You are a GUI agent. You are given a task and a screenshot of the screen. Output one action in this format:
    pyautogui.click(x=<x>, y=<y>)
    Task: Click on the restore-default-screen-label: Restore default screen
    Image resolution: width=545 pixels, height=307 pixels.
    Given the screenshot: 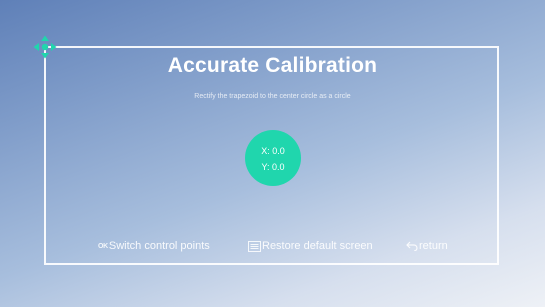 What is the action you would take?
    pyautogui.click(x=317, y=246)
    